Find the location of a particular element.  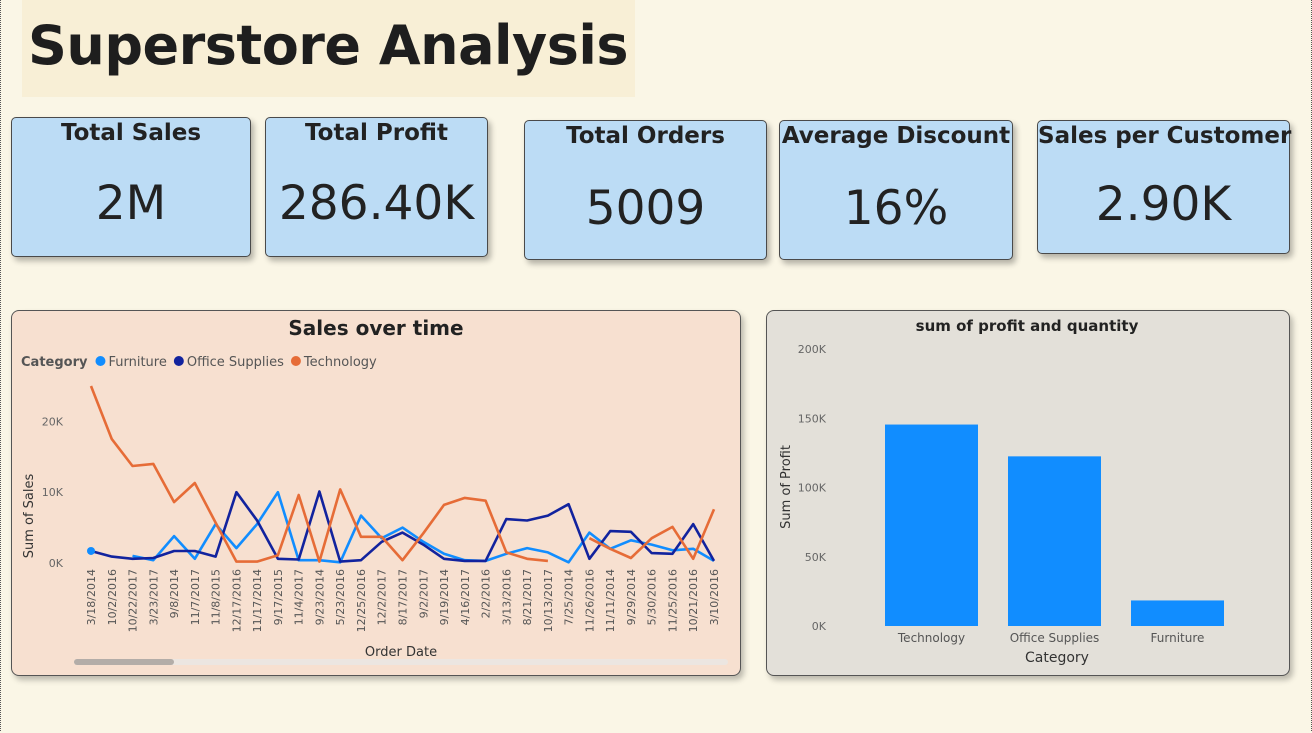

bar-furniture is located at coordinates (1177, 613).